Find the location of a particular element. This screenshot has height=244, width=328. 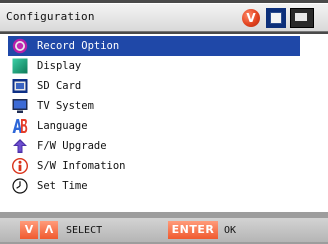

firmware-upgrade-icon is located at coordinates (20, 146).